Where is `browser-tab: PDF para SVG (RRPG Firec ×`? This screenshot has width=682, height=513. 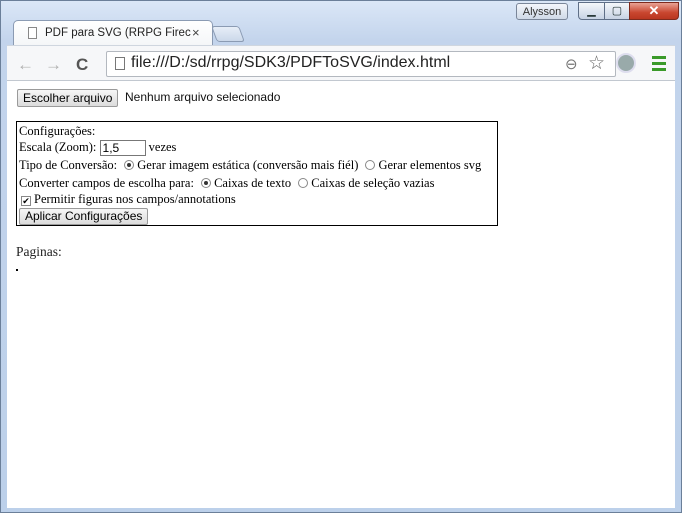 browser-tab: PDF para SVG (RRPG Firec × is located at coordinates (113, 33).